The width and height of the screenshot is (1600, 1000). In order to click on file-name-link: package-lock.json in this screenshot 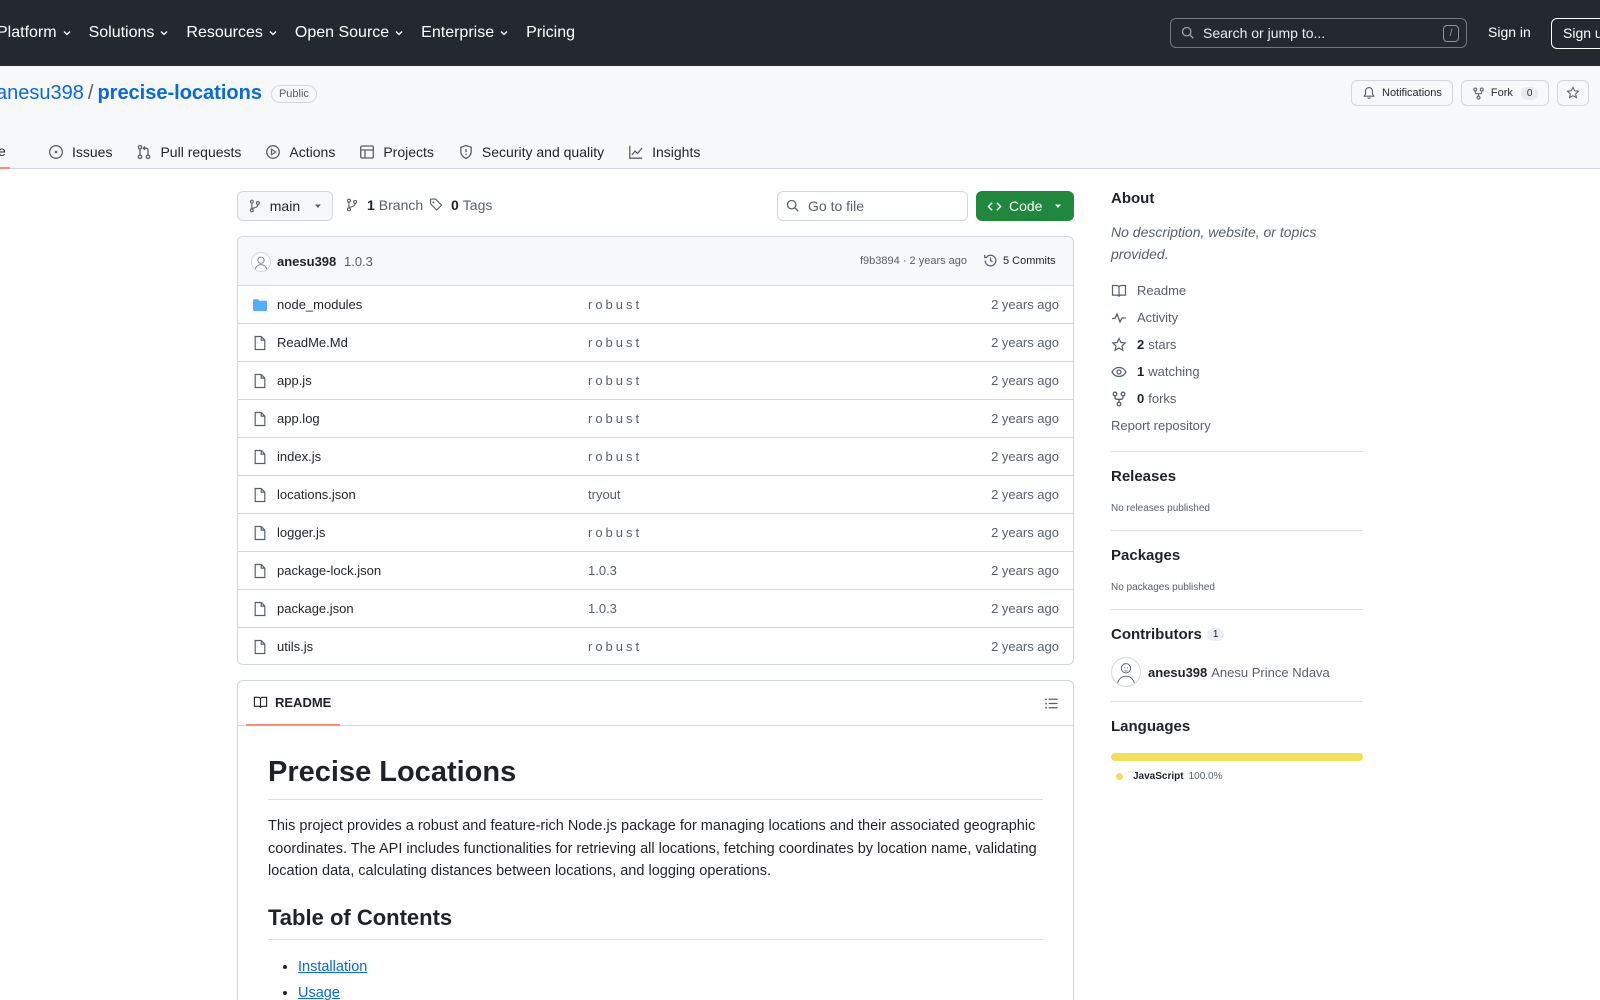, I will do `click(329, 570)`.